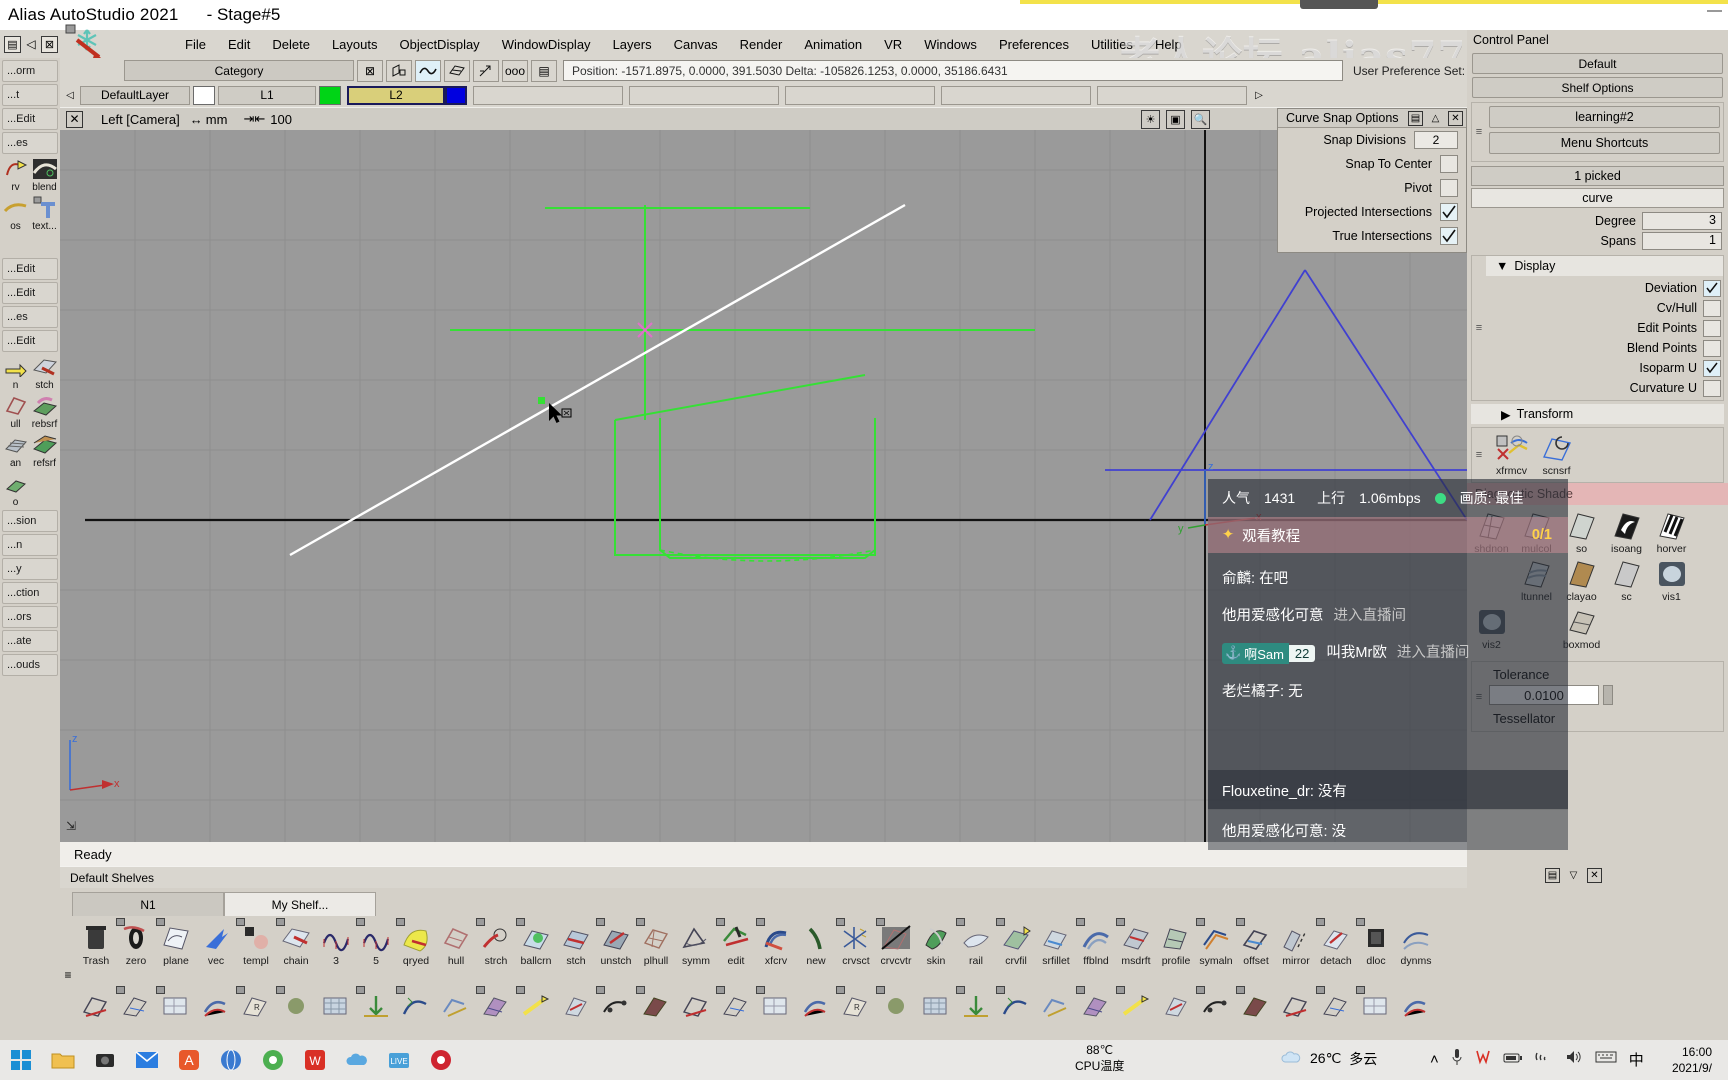 This screenshot has width=1728, height=1080. I want to click on snap-divisions-input: 2, so click(1436, 140).